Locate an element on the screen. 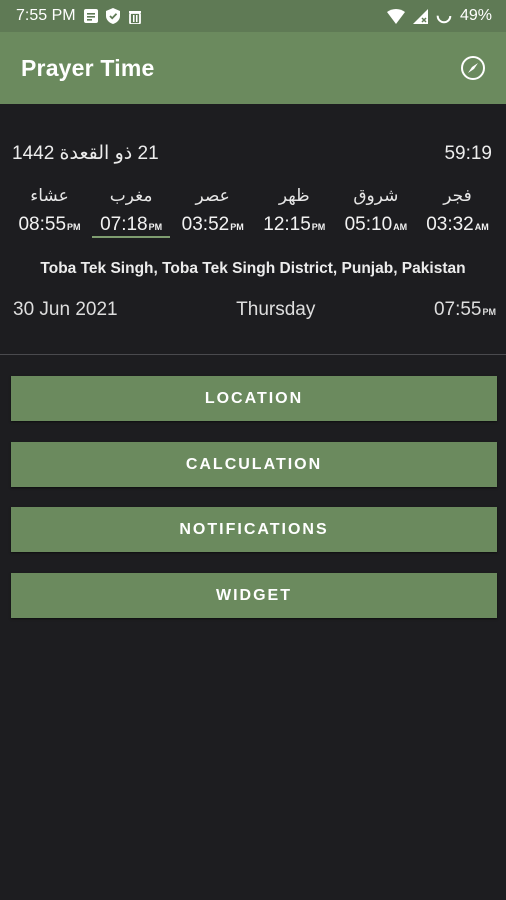  date-row: 30 Jun 2021 Thursday 07:55PM is located at coordinates (254, 310).